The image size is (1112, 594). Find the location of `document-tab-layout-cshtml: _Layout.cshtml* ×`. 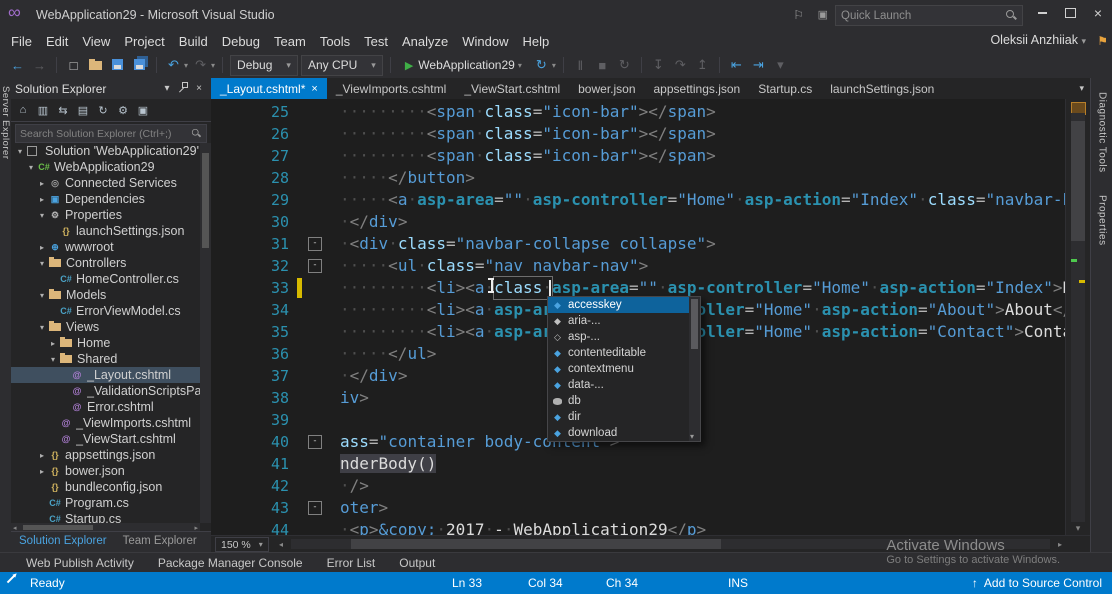

document-tab-layout-cshtml: _Layout.cshtml* × is located at coordinates (269, 88).